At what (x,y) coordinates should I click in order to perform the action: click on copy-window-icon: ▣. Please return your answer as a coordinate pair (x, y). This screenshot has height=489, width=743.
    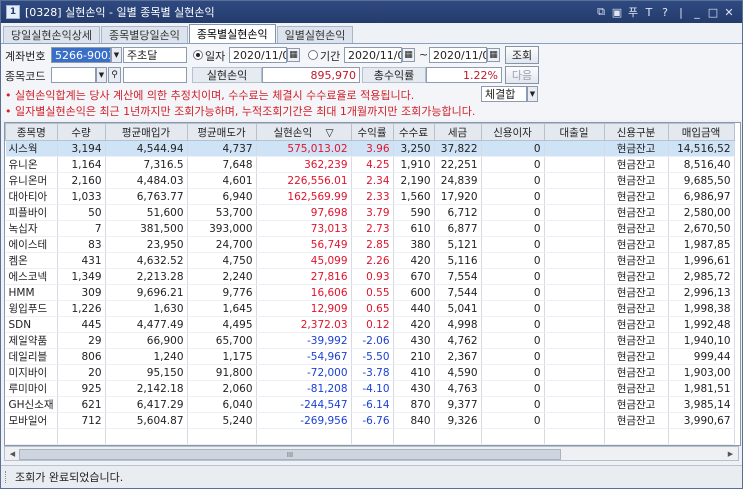
    Looking at the image, I should click on (617, 12).